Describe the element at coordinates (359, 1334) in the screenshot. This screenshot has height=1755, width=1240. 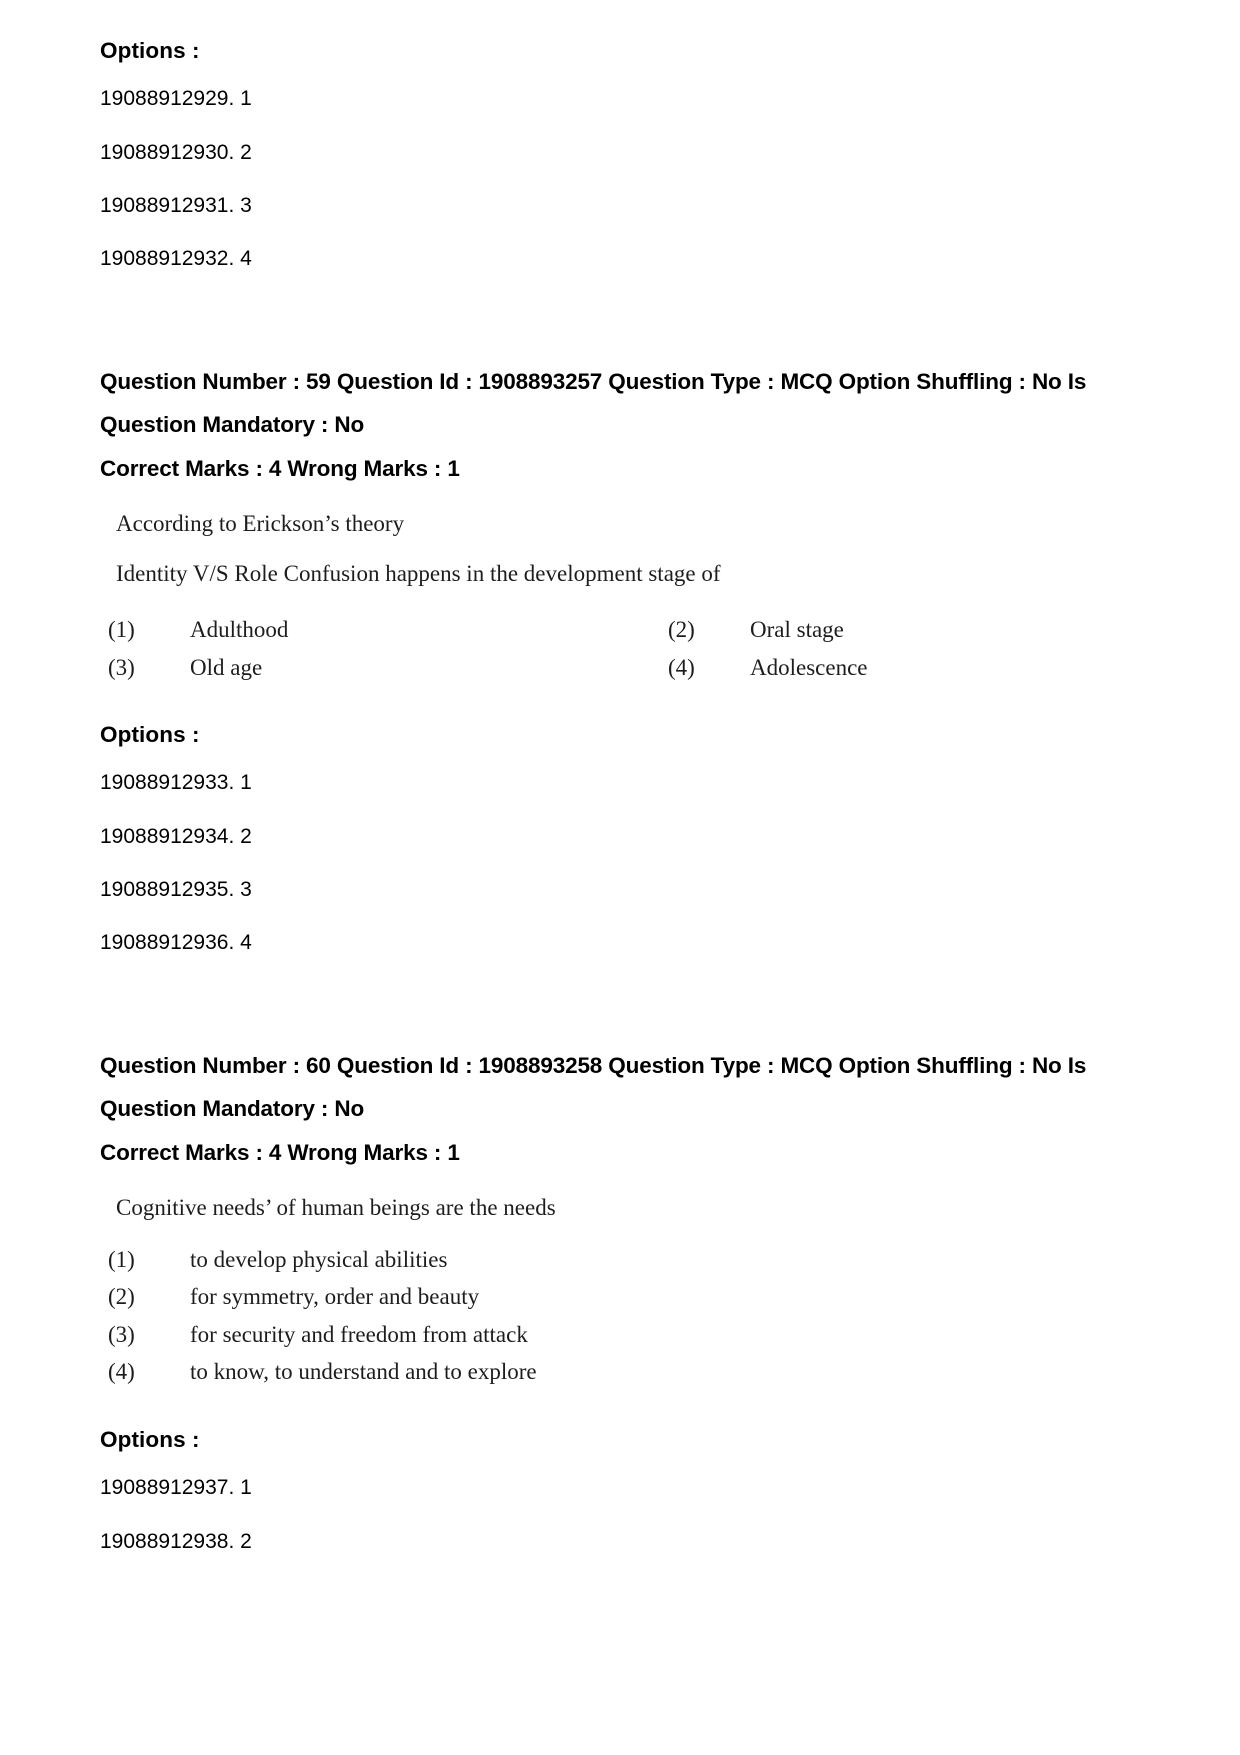
I see `choice-label: for security and freedom from attack` at that location.